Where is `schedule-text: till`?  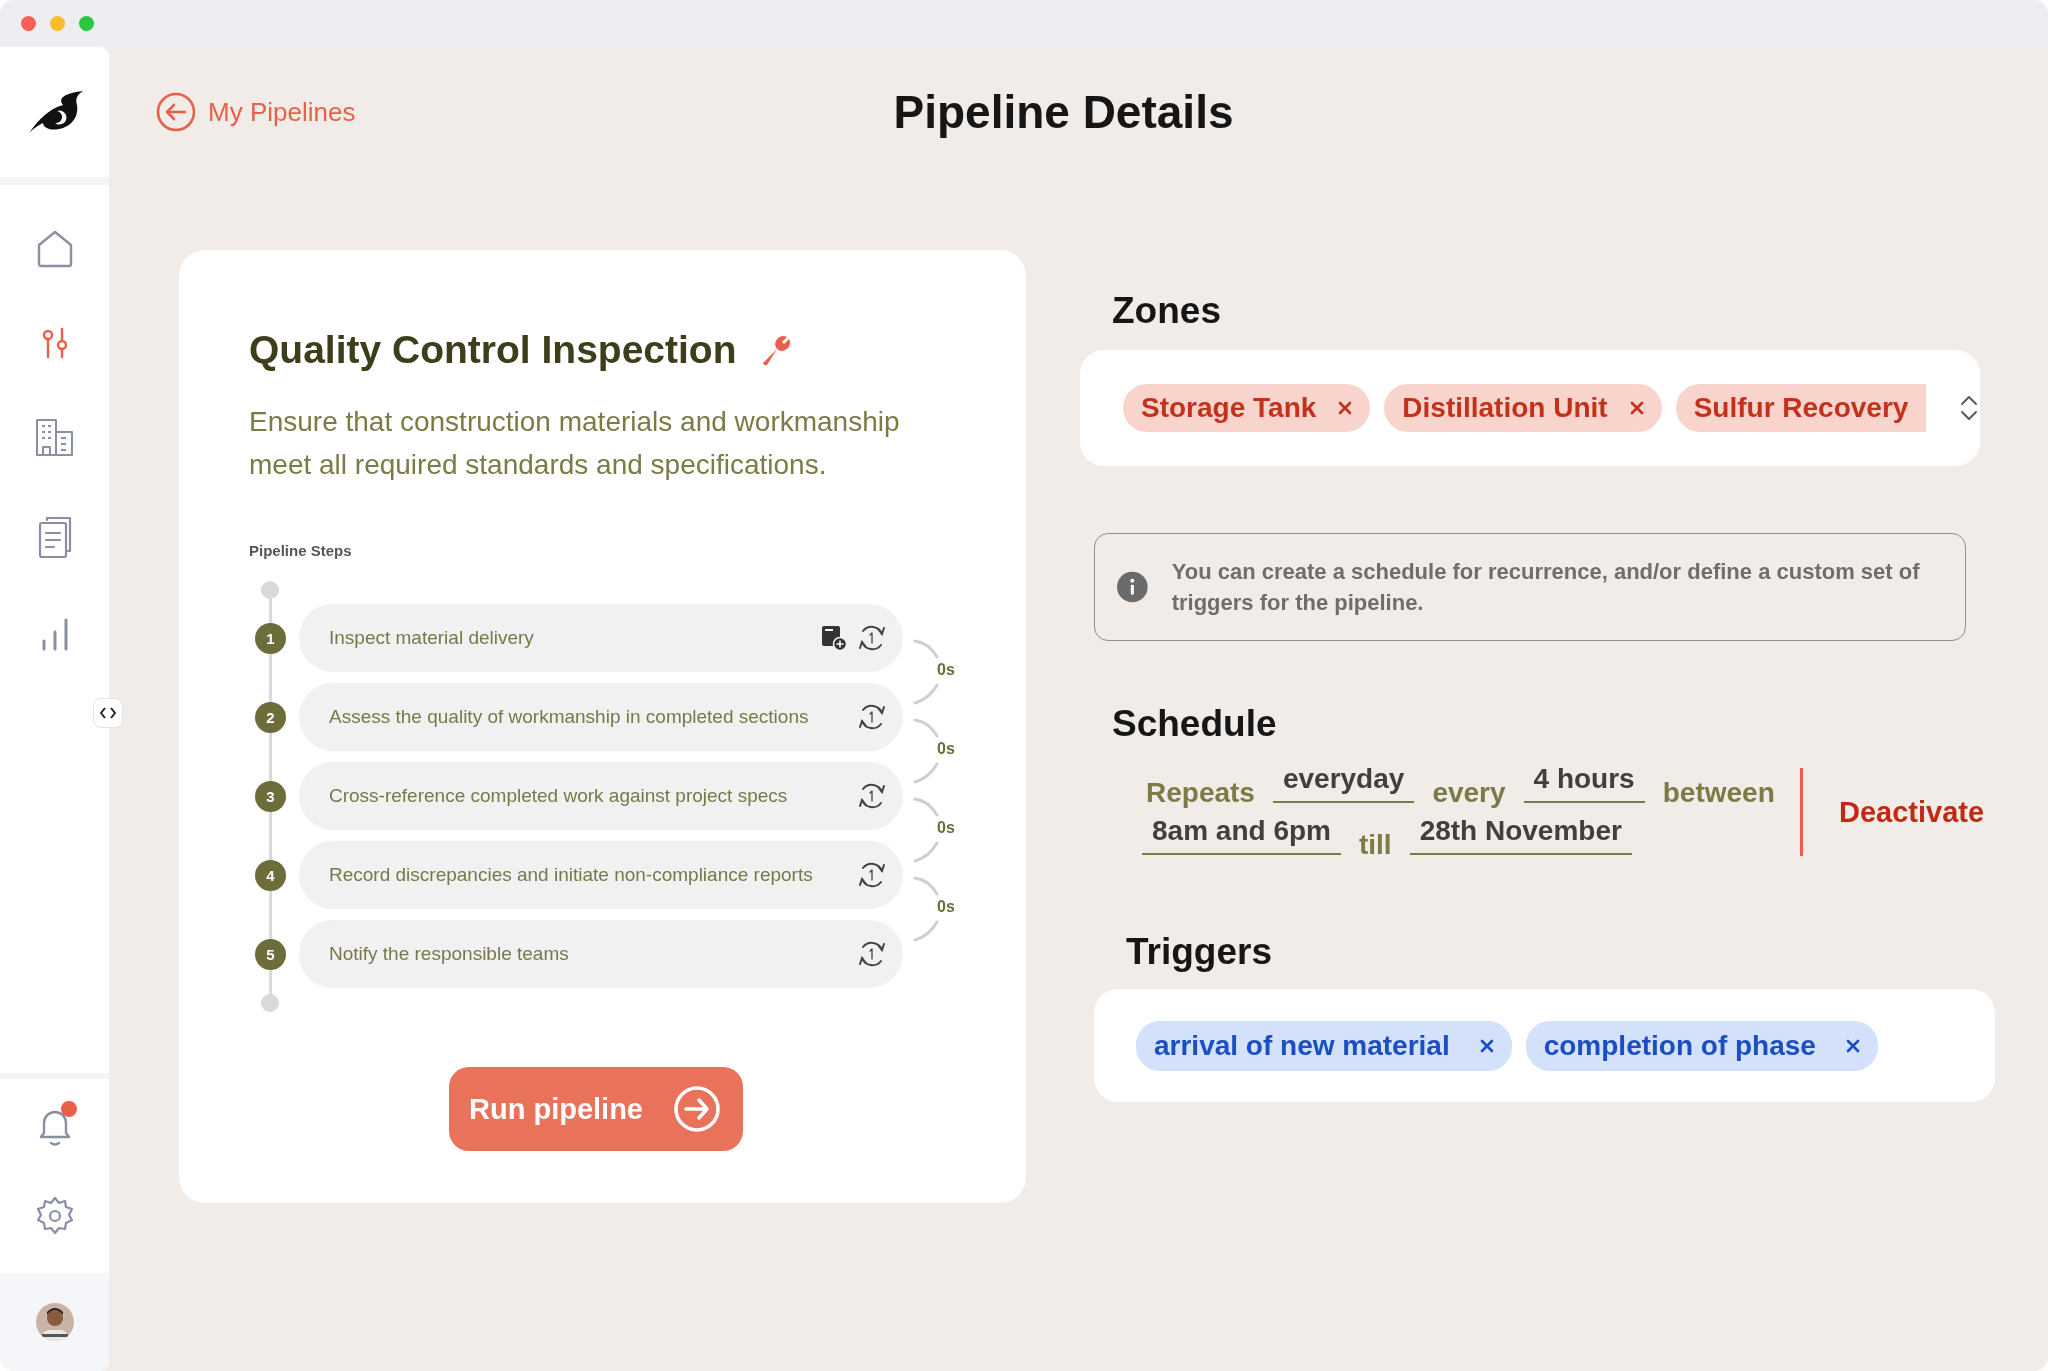 schedule-text: till is located at coordinates (1375, 845).